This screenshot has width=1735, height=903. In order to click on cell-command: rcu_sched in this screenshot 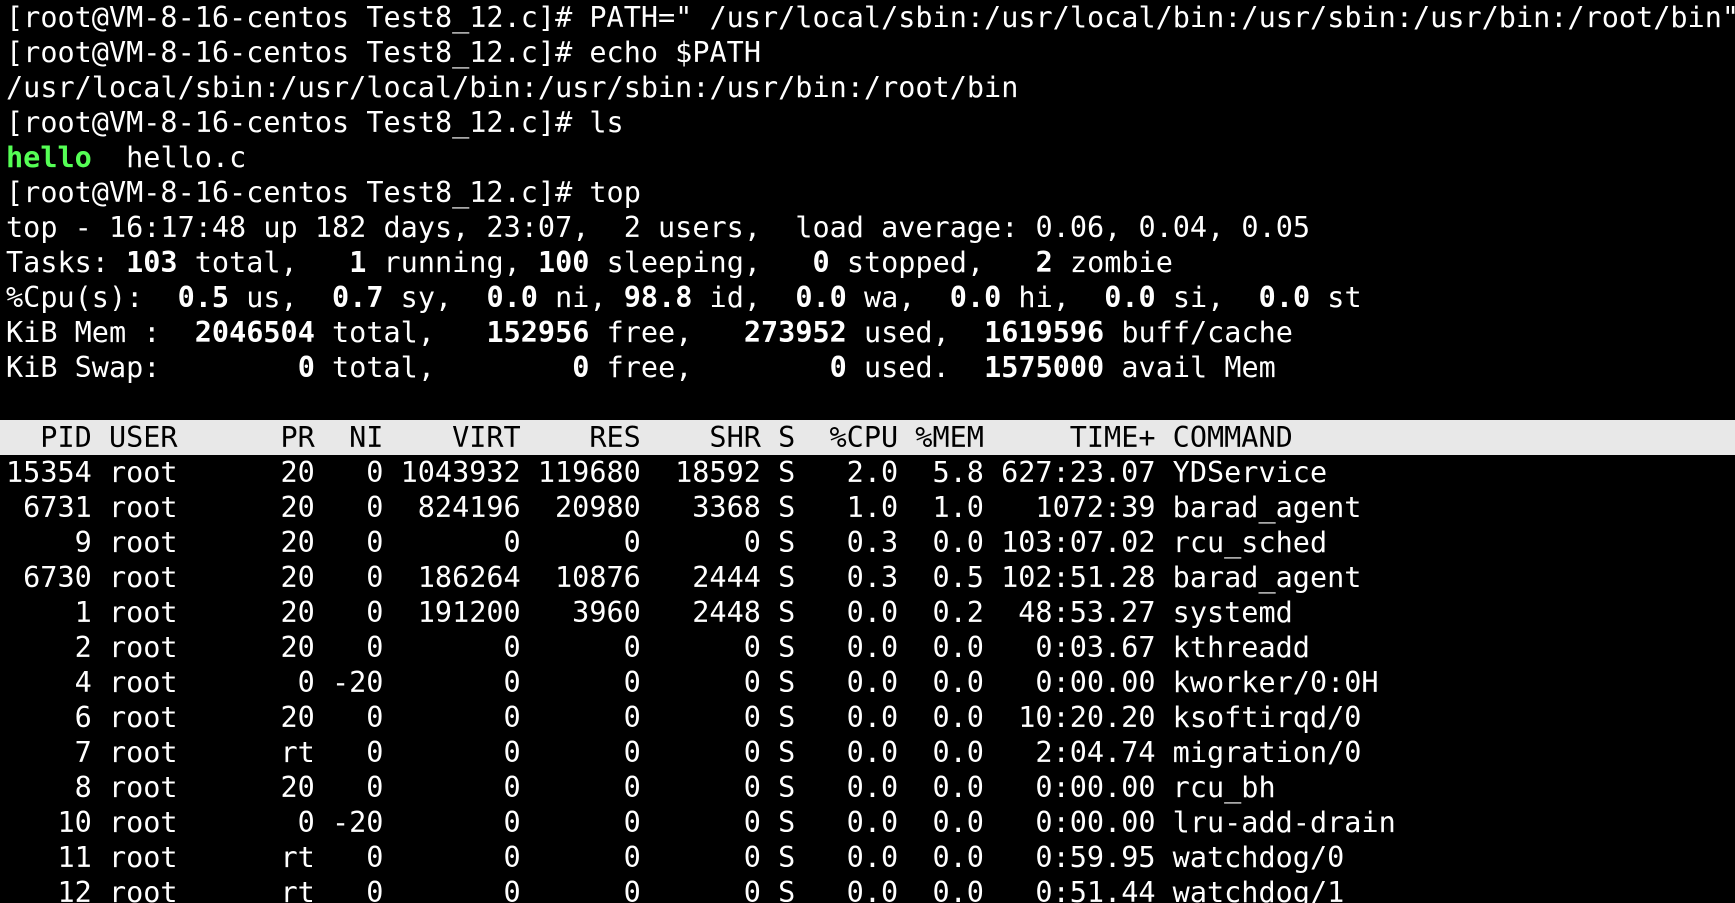, I will do `click(1250, 542)`.